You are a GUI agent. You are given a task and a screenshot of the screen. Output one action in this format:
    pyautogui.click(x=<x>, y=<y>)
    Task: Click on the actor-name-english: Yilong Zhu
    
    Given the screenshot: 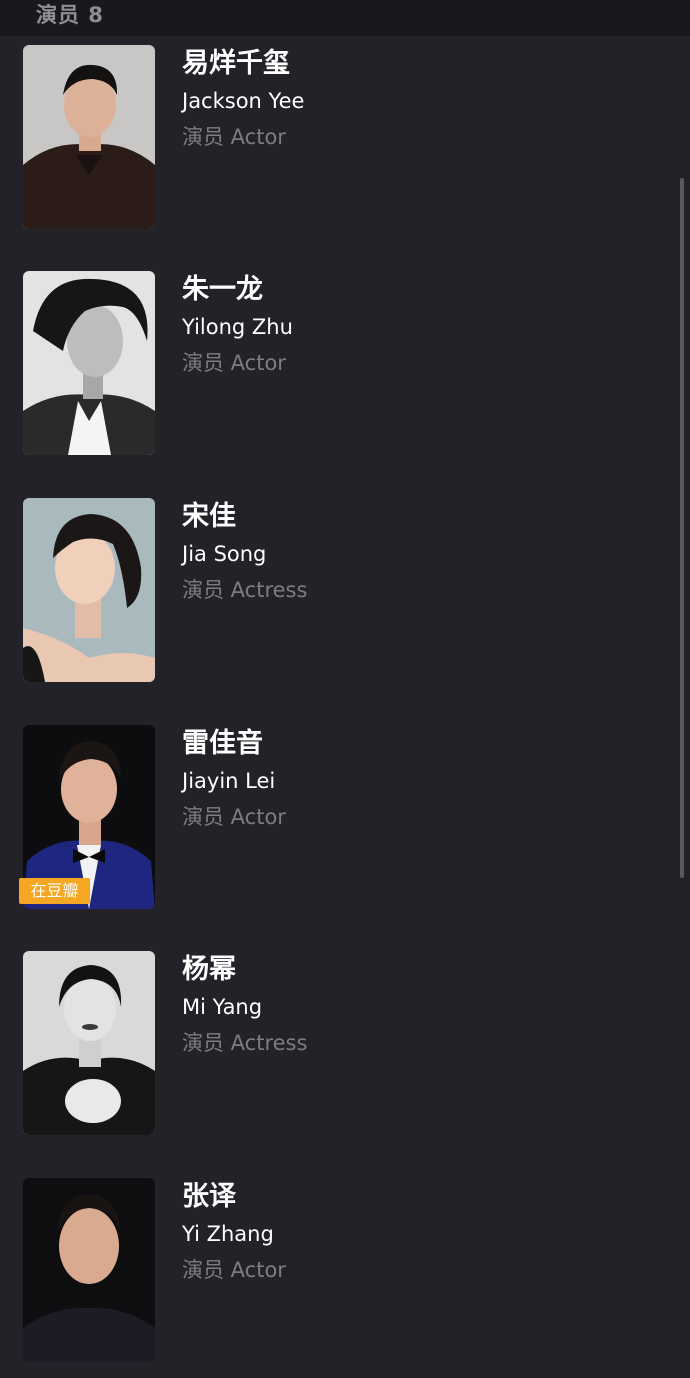 What is the action you would take?
    pyautogui.click(x=237, y=327)
    